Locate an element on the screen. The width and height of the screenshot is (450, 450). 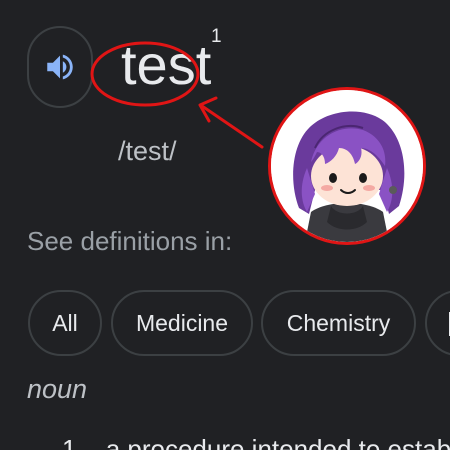
pronunciation-audio-button is located at coordinates (60, 67).